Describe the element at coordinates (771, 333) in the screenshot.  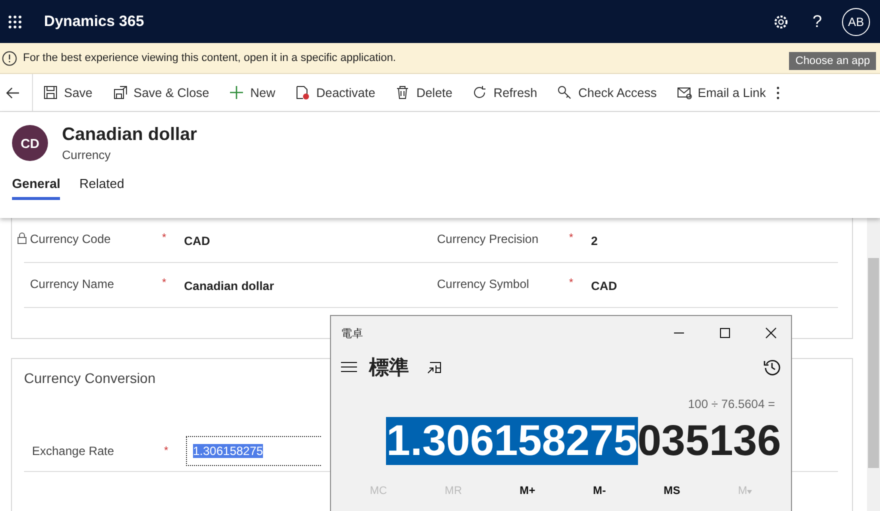
I see `close-icon` at that location.